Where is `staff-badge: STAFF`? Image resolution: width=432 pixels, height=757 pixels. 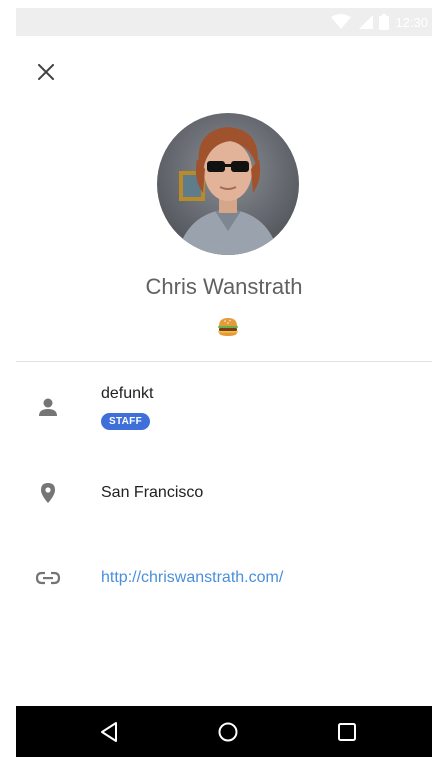
staff-badge: STAFF is located at coordinates (125, 421).